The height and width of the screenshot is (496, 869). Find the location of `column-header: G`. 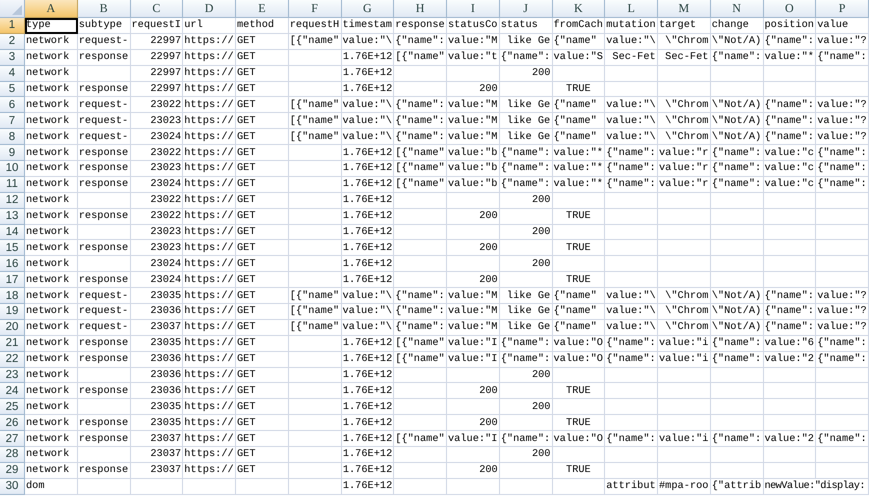

column-header: G is located at coordinates (368, 9).